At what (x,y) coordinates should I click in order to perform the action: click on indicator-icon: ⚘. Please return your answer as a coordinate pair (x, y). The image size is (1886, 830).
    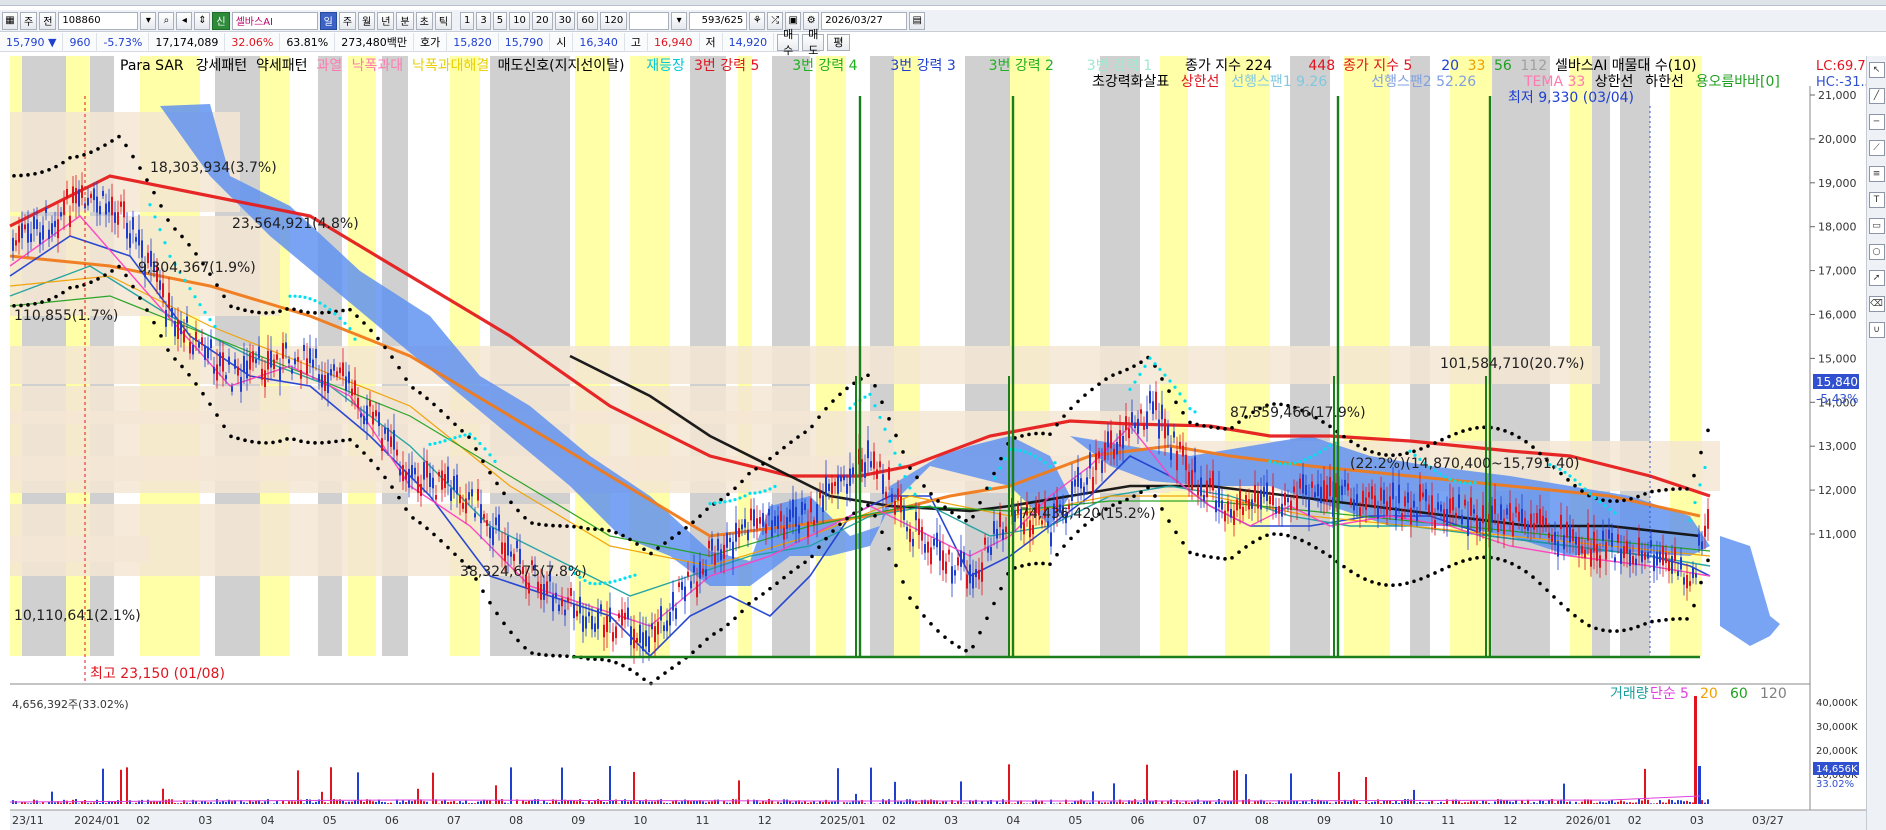
    Looking at the image, I should click on (757, 20).